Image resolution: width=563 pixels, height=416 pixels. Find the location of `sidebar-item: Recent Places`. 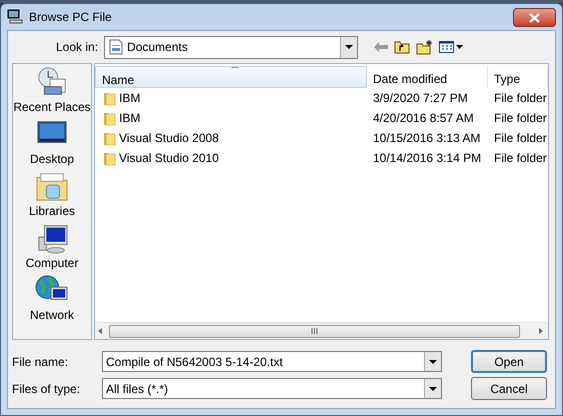

sidebar-item: Recent Places is located at coordinates (52, 92).